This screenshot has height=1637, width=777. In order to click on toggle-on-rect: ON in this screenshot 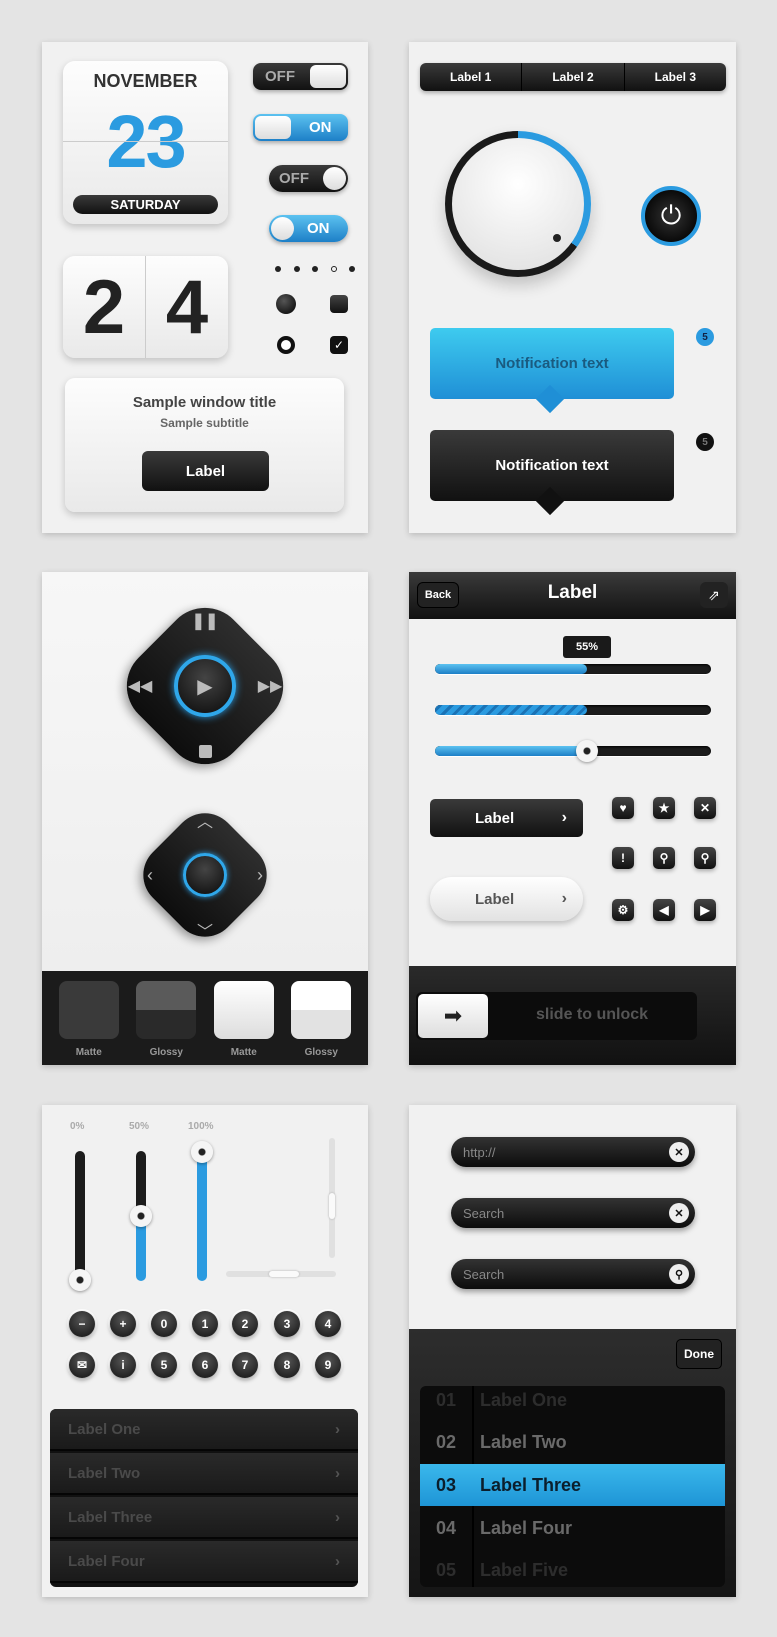, I will do `click(300, 127)`.